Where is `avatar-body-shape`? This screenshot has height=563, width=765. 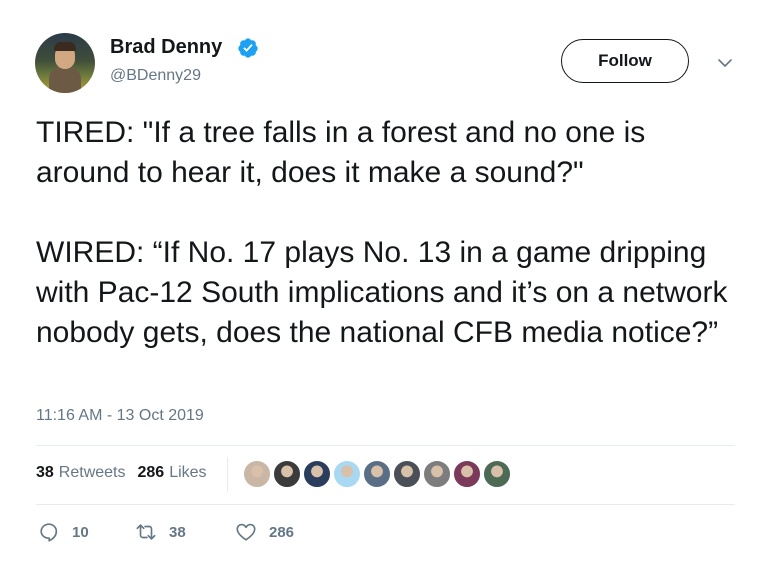 avatar-body-shape is located at coordinates (65, 80).